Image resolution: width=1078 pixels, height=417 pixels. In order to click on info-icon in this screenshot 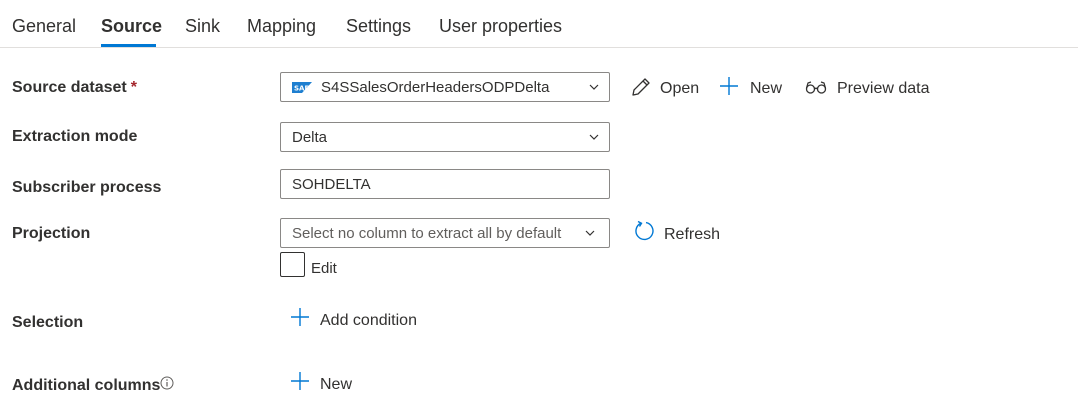, I will do `click(167, 383)`.